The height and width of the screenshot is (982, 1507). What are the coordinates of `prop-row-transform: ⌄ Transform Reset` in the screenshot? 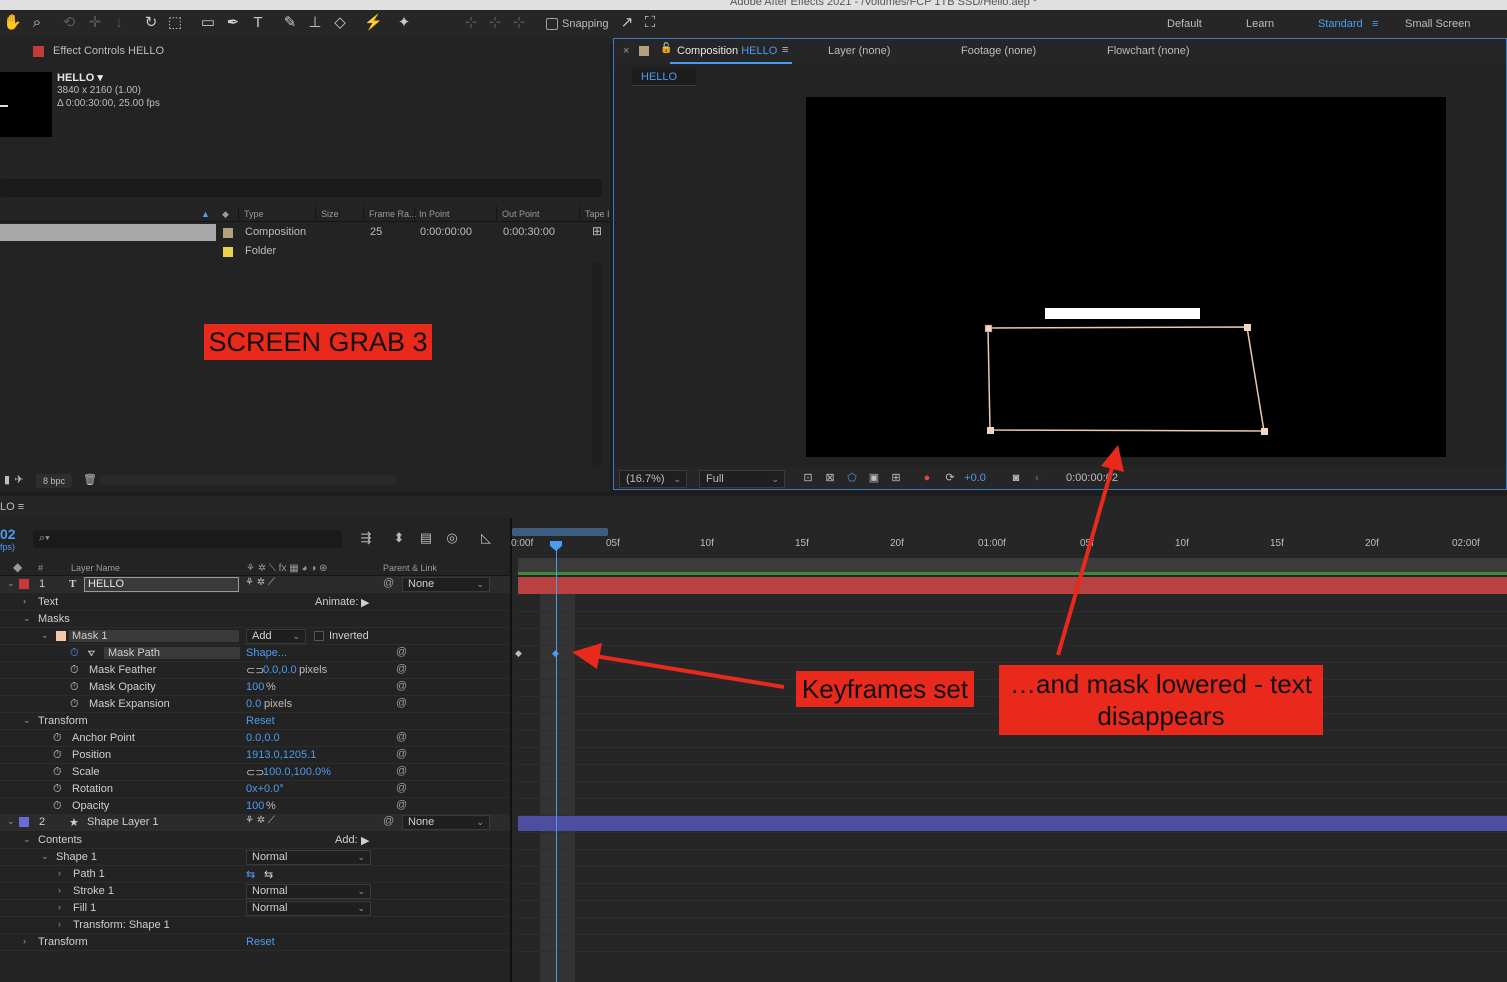 It's located at (255, 721).